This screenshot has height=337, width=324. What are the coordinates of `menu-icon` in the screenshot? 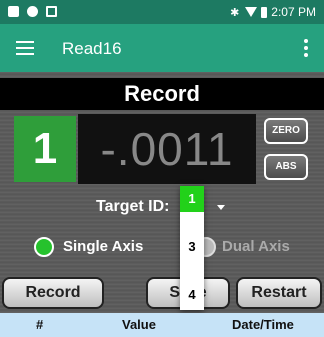 It's located at (25, 48).